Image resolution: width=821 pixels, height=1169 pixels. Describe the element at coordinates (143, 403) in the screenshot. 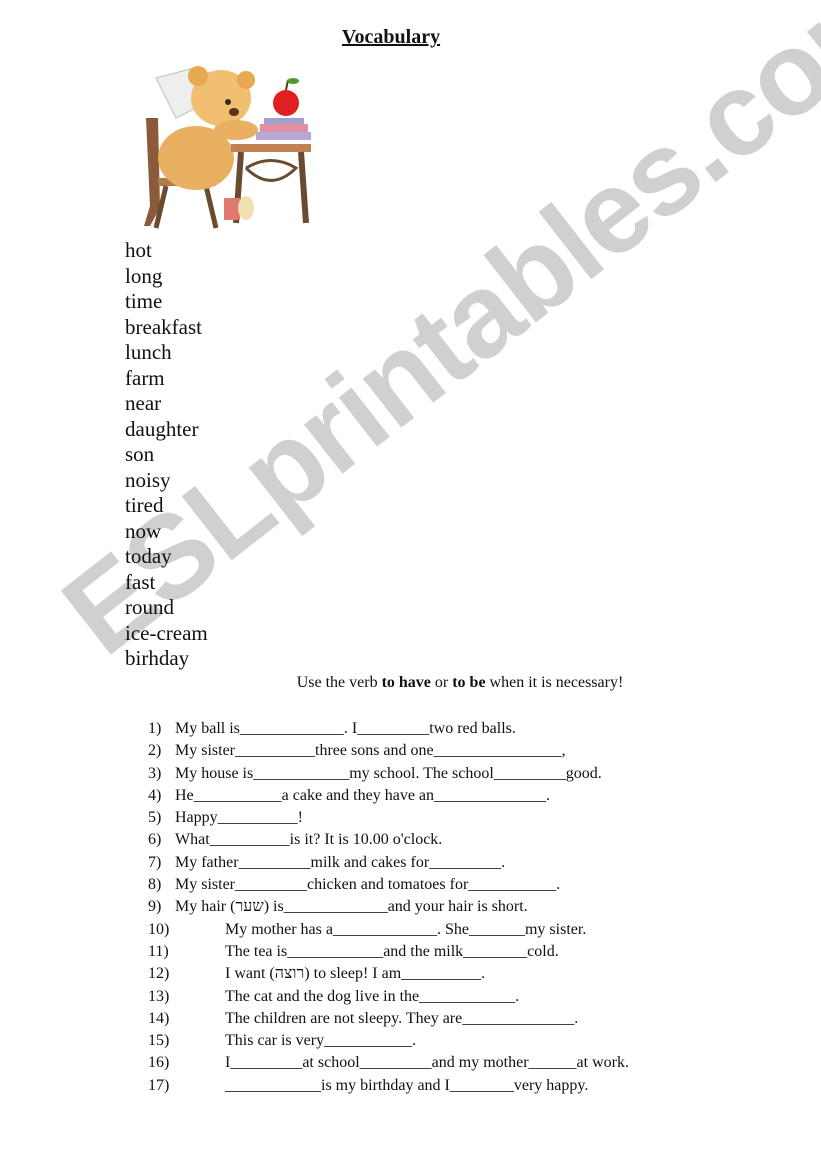

I see `vocab-word: near` at that location.